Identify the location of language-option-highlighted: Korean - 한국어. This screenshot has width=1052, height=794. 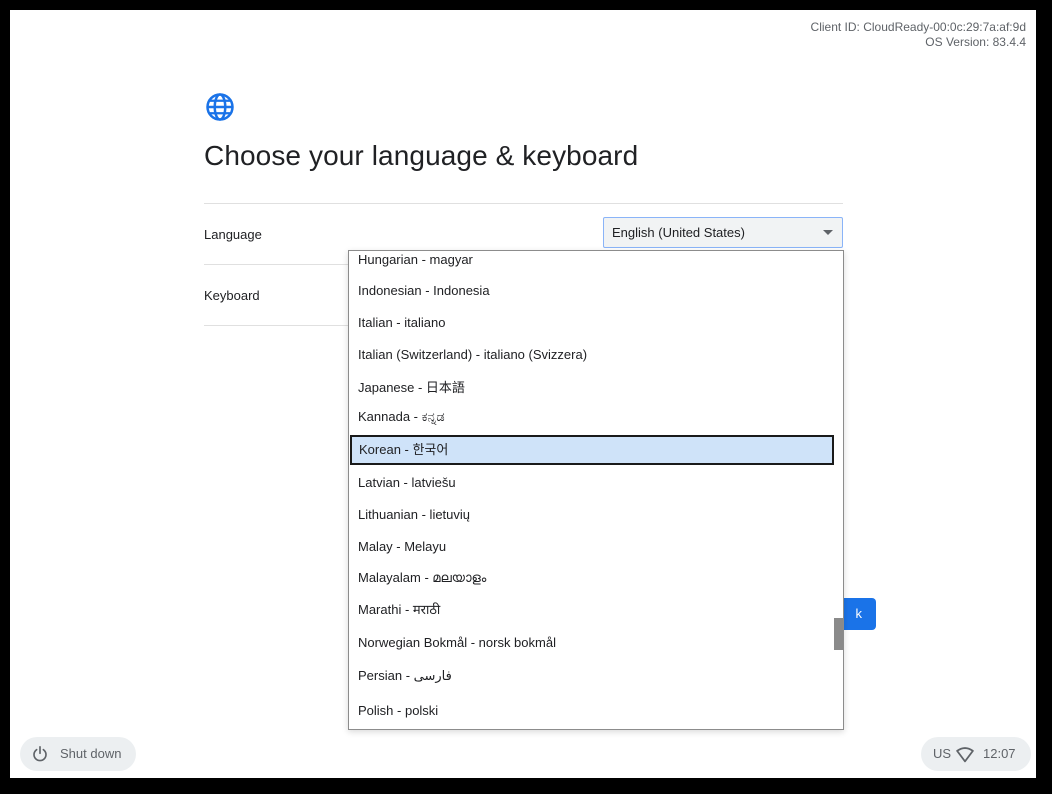
(592, 450).